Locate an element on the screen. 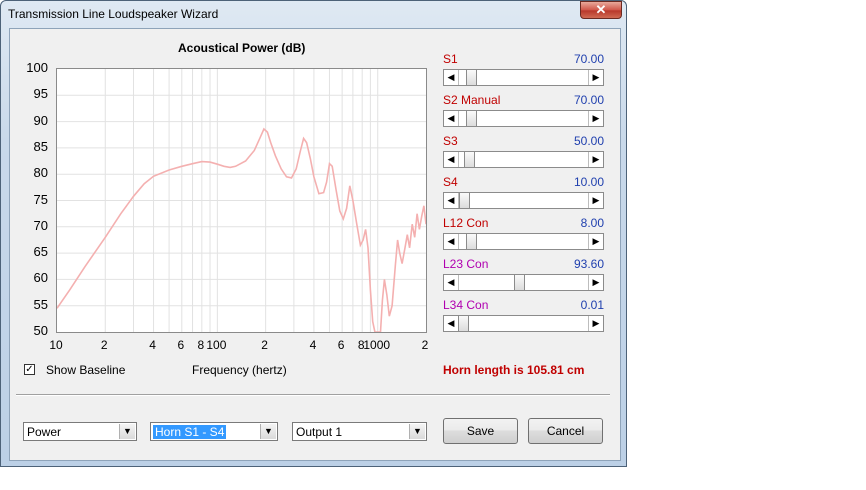 The image size is (866, 490). x-tick-label: 10 is located at coordinates (56, 345).